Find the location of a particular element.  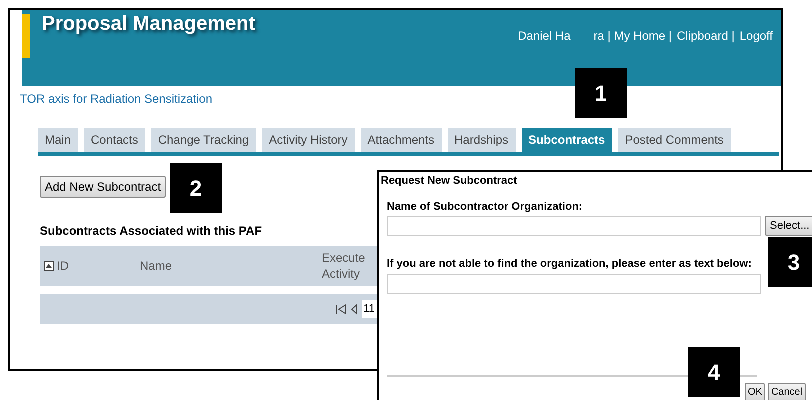

organization-text-field is located at coordinates (574, 284).